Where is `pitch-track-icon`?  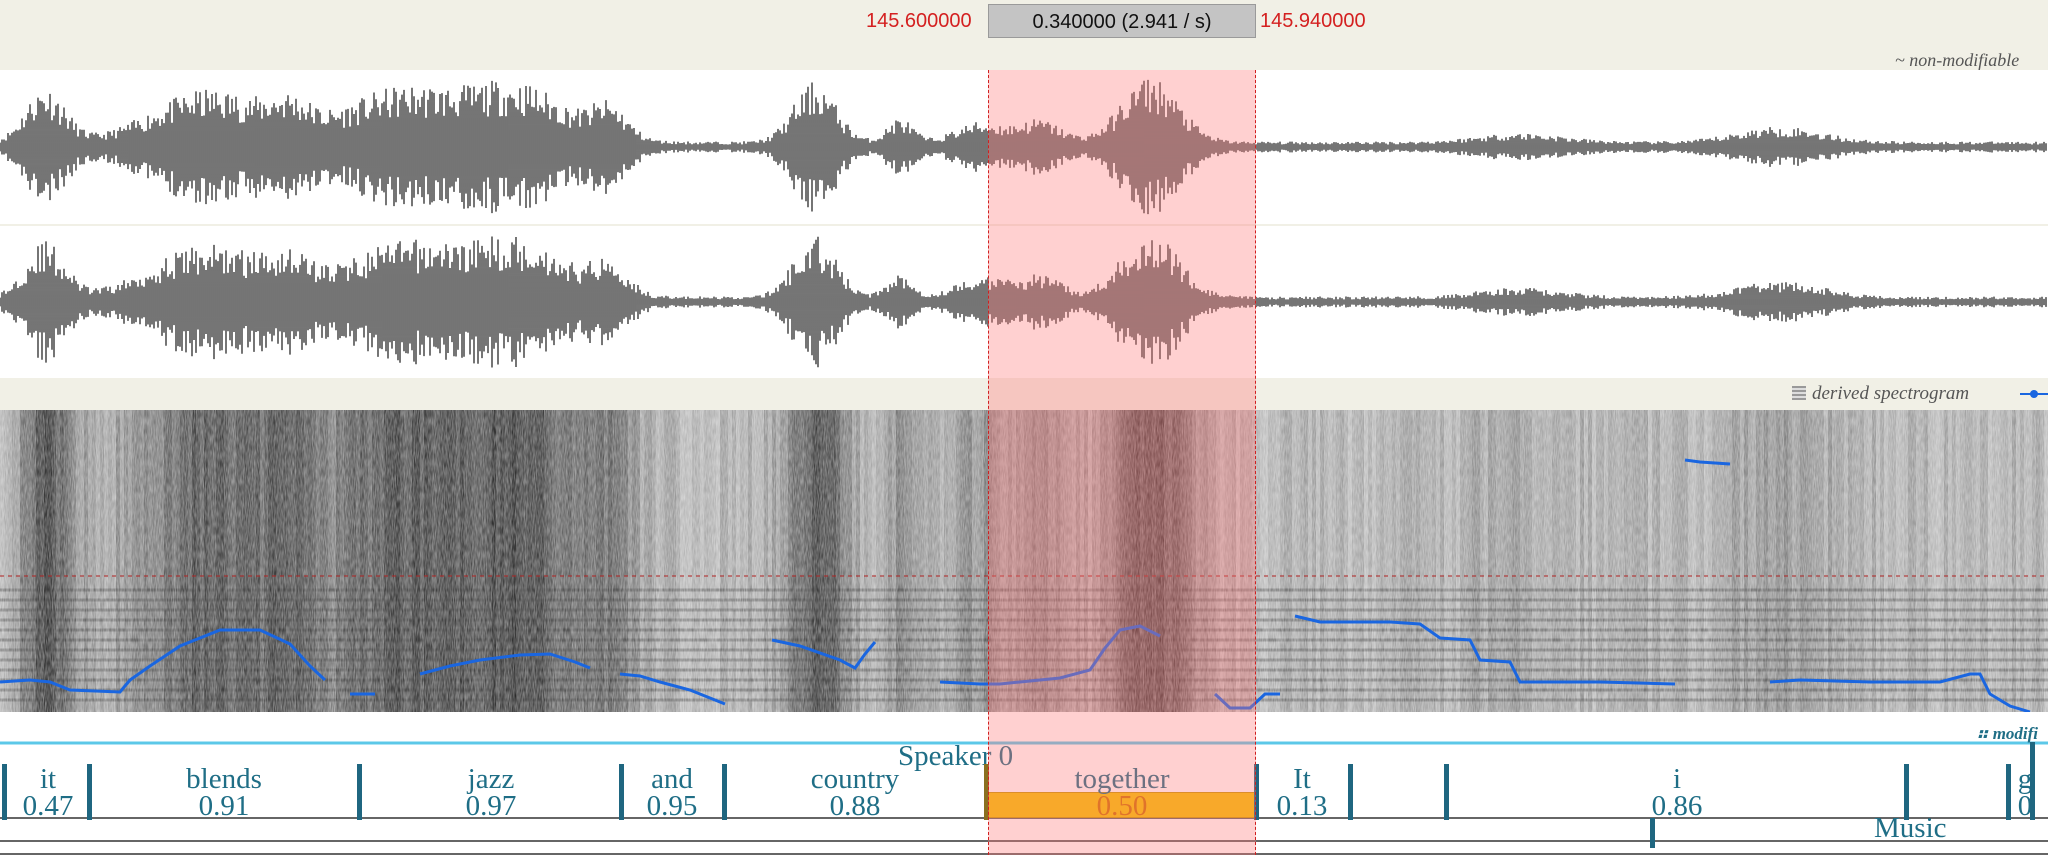
pitch-track-icon is located at coordinates (2034, 394).